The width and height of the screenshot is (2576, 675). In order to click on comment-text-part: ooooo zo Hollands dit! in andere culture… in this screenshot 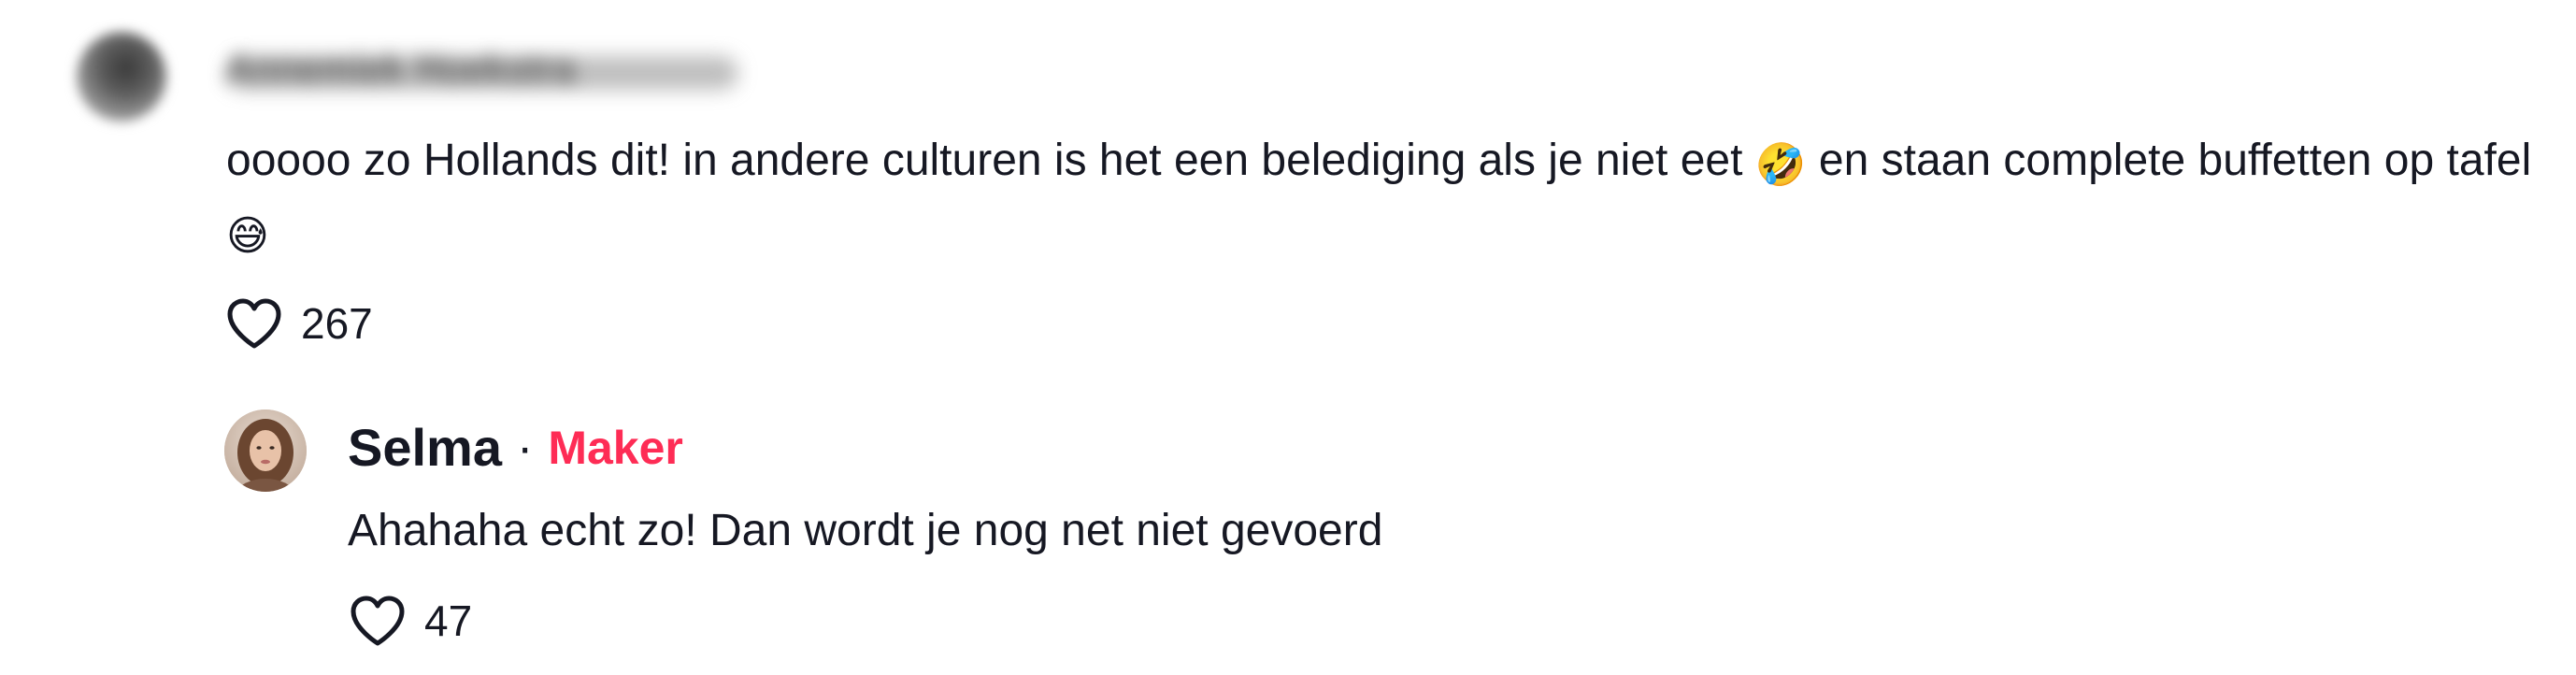, I will do `click(990, 160)`.